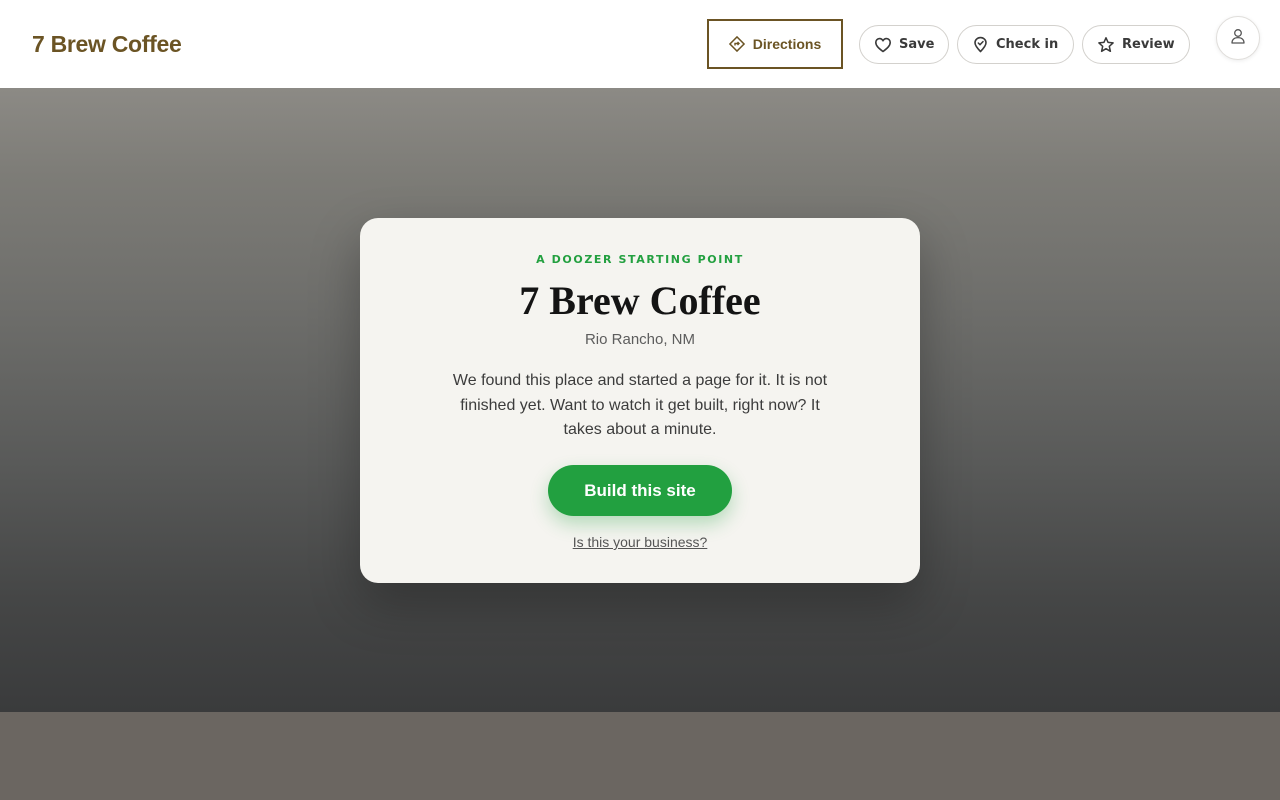 The height and width of the screenshot is (800, 1280). What do you see at coordinates (1106, 45) in the screenshot?
I see `star-icon` at bounding box center [1106, 45].